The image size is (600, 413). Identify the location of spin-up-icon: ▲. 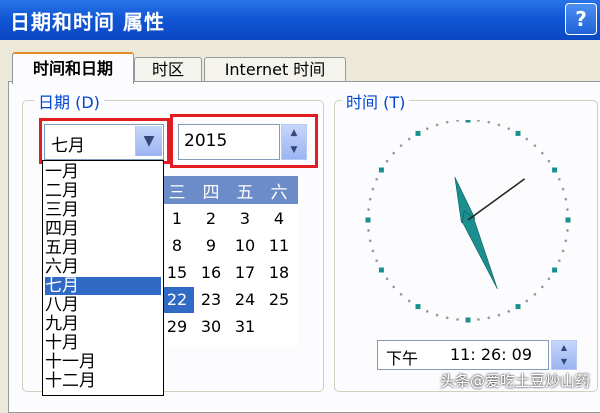
(564, 348).